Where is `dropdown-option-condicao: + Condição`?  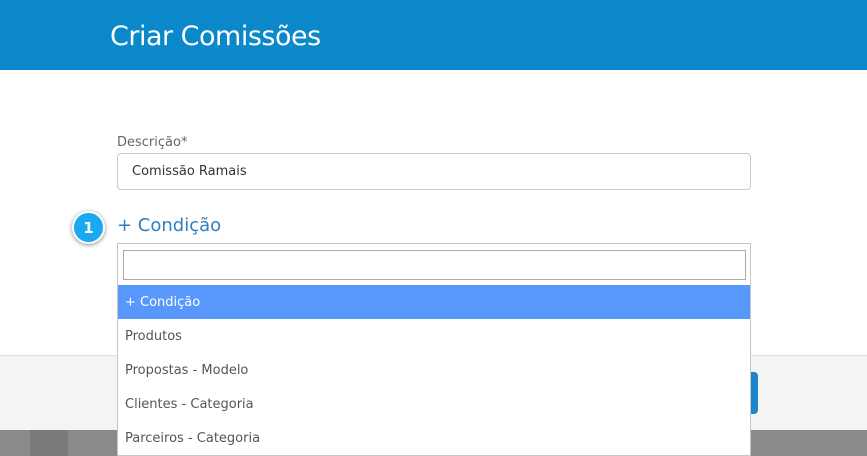 dropdown-option-condicao: + Condição is located at coordinates (434, 302).